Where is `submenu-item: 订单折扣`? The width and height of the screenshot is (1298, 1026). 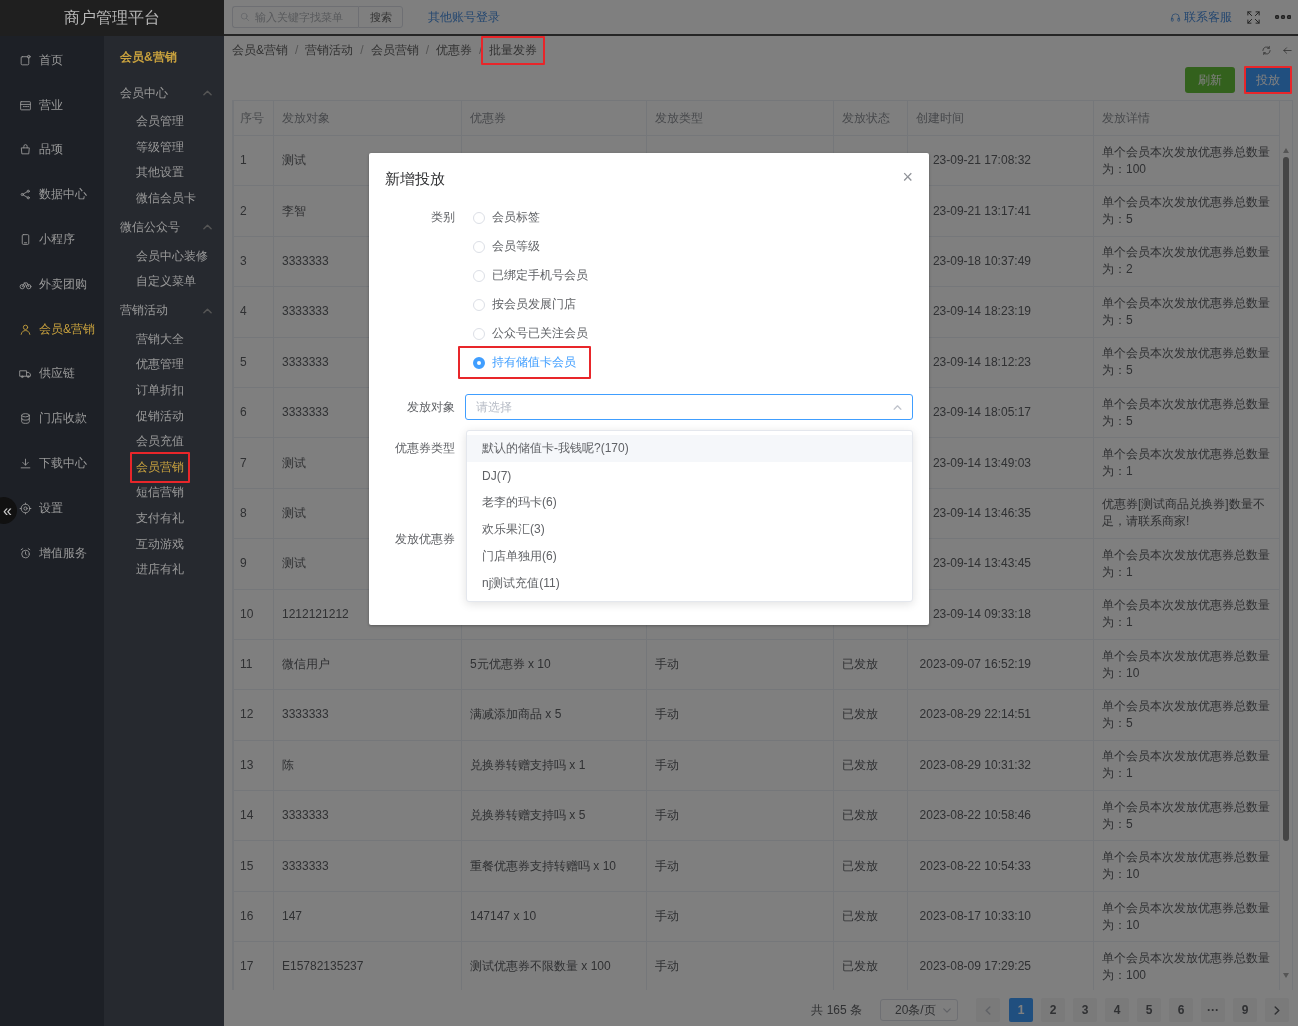 submenu-item: 订单折扣 is located at coordinates (160, 391).